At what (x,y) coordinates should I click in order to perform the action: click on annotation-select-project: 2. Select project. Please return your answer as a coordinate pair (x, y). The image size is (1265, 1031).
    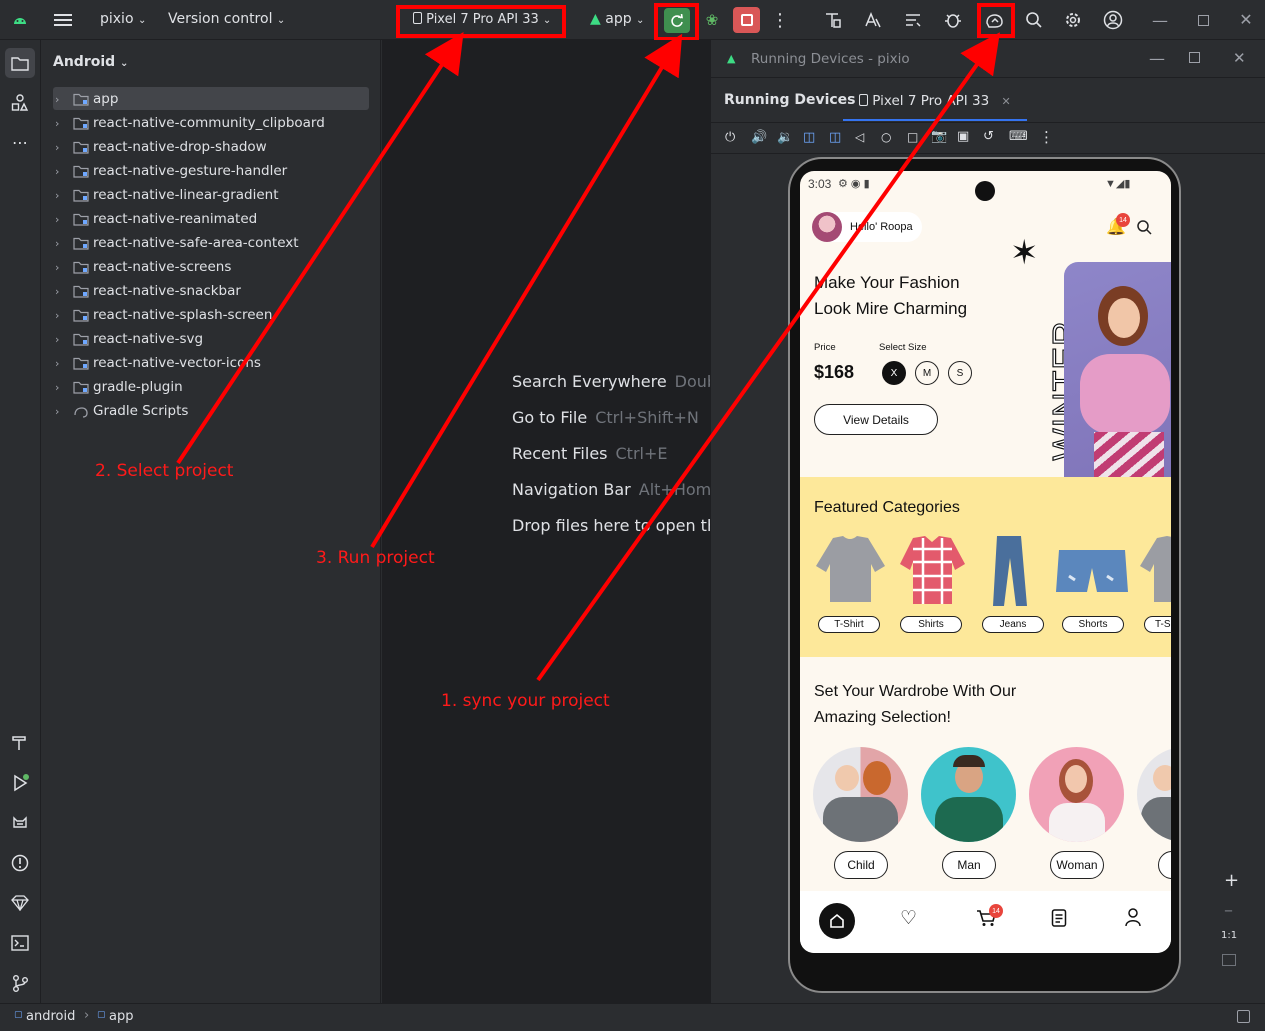
    Looking at the image, I should click on (164, 471).